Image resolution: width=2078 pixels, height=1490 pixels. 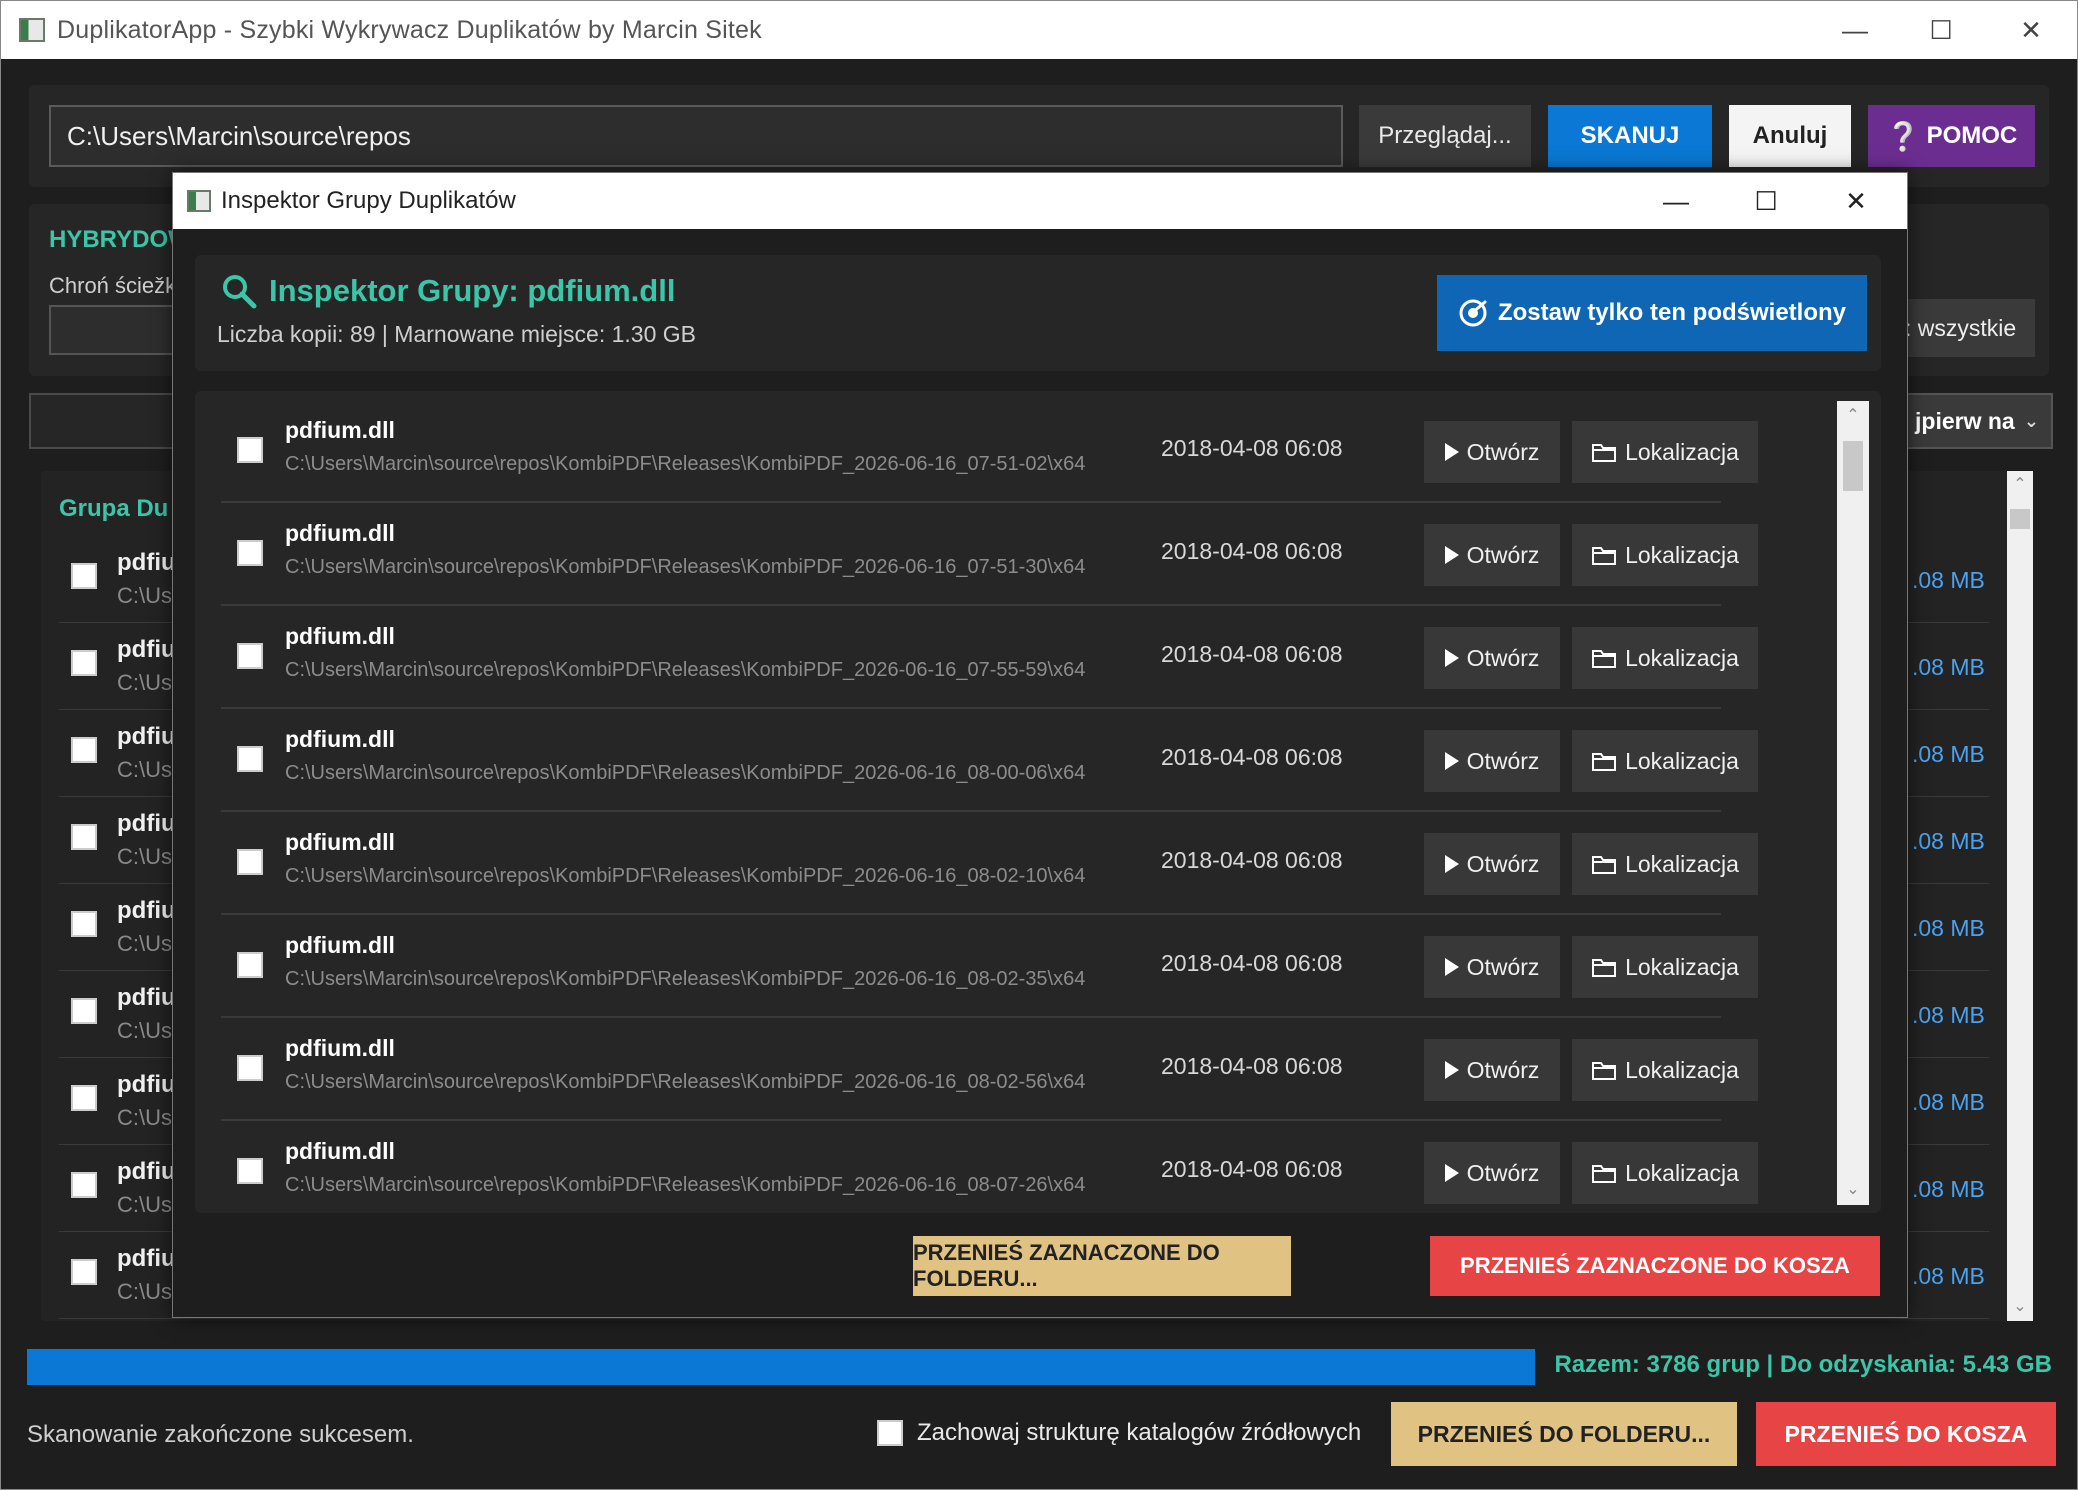 I want to click on cancel-button: Anuluj, so click(x=1790, y=136).